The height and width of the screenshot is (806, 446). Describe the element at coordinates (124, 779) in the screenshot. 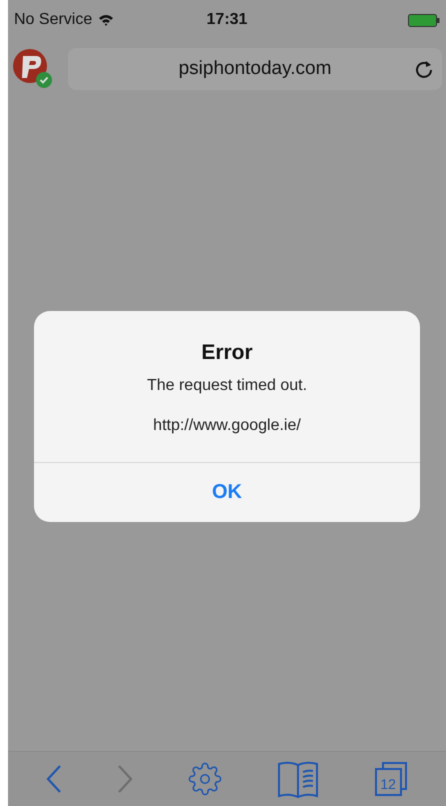

I see `forward-icon` at that location.